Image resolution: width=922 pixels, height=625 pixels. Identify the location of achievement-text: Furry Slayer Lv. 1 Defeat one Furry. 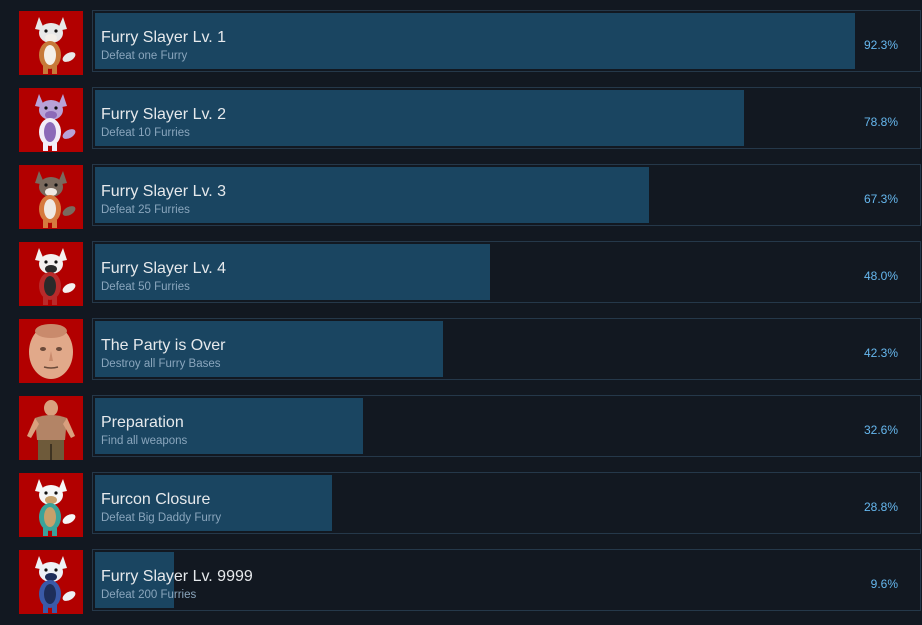
(163, 46).